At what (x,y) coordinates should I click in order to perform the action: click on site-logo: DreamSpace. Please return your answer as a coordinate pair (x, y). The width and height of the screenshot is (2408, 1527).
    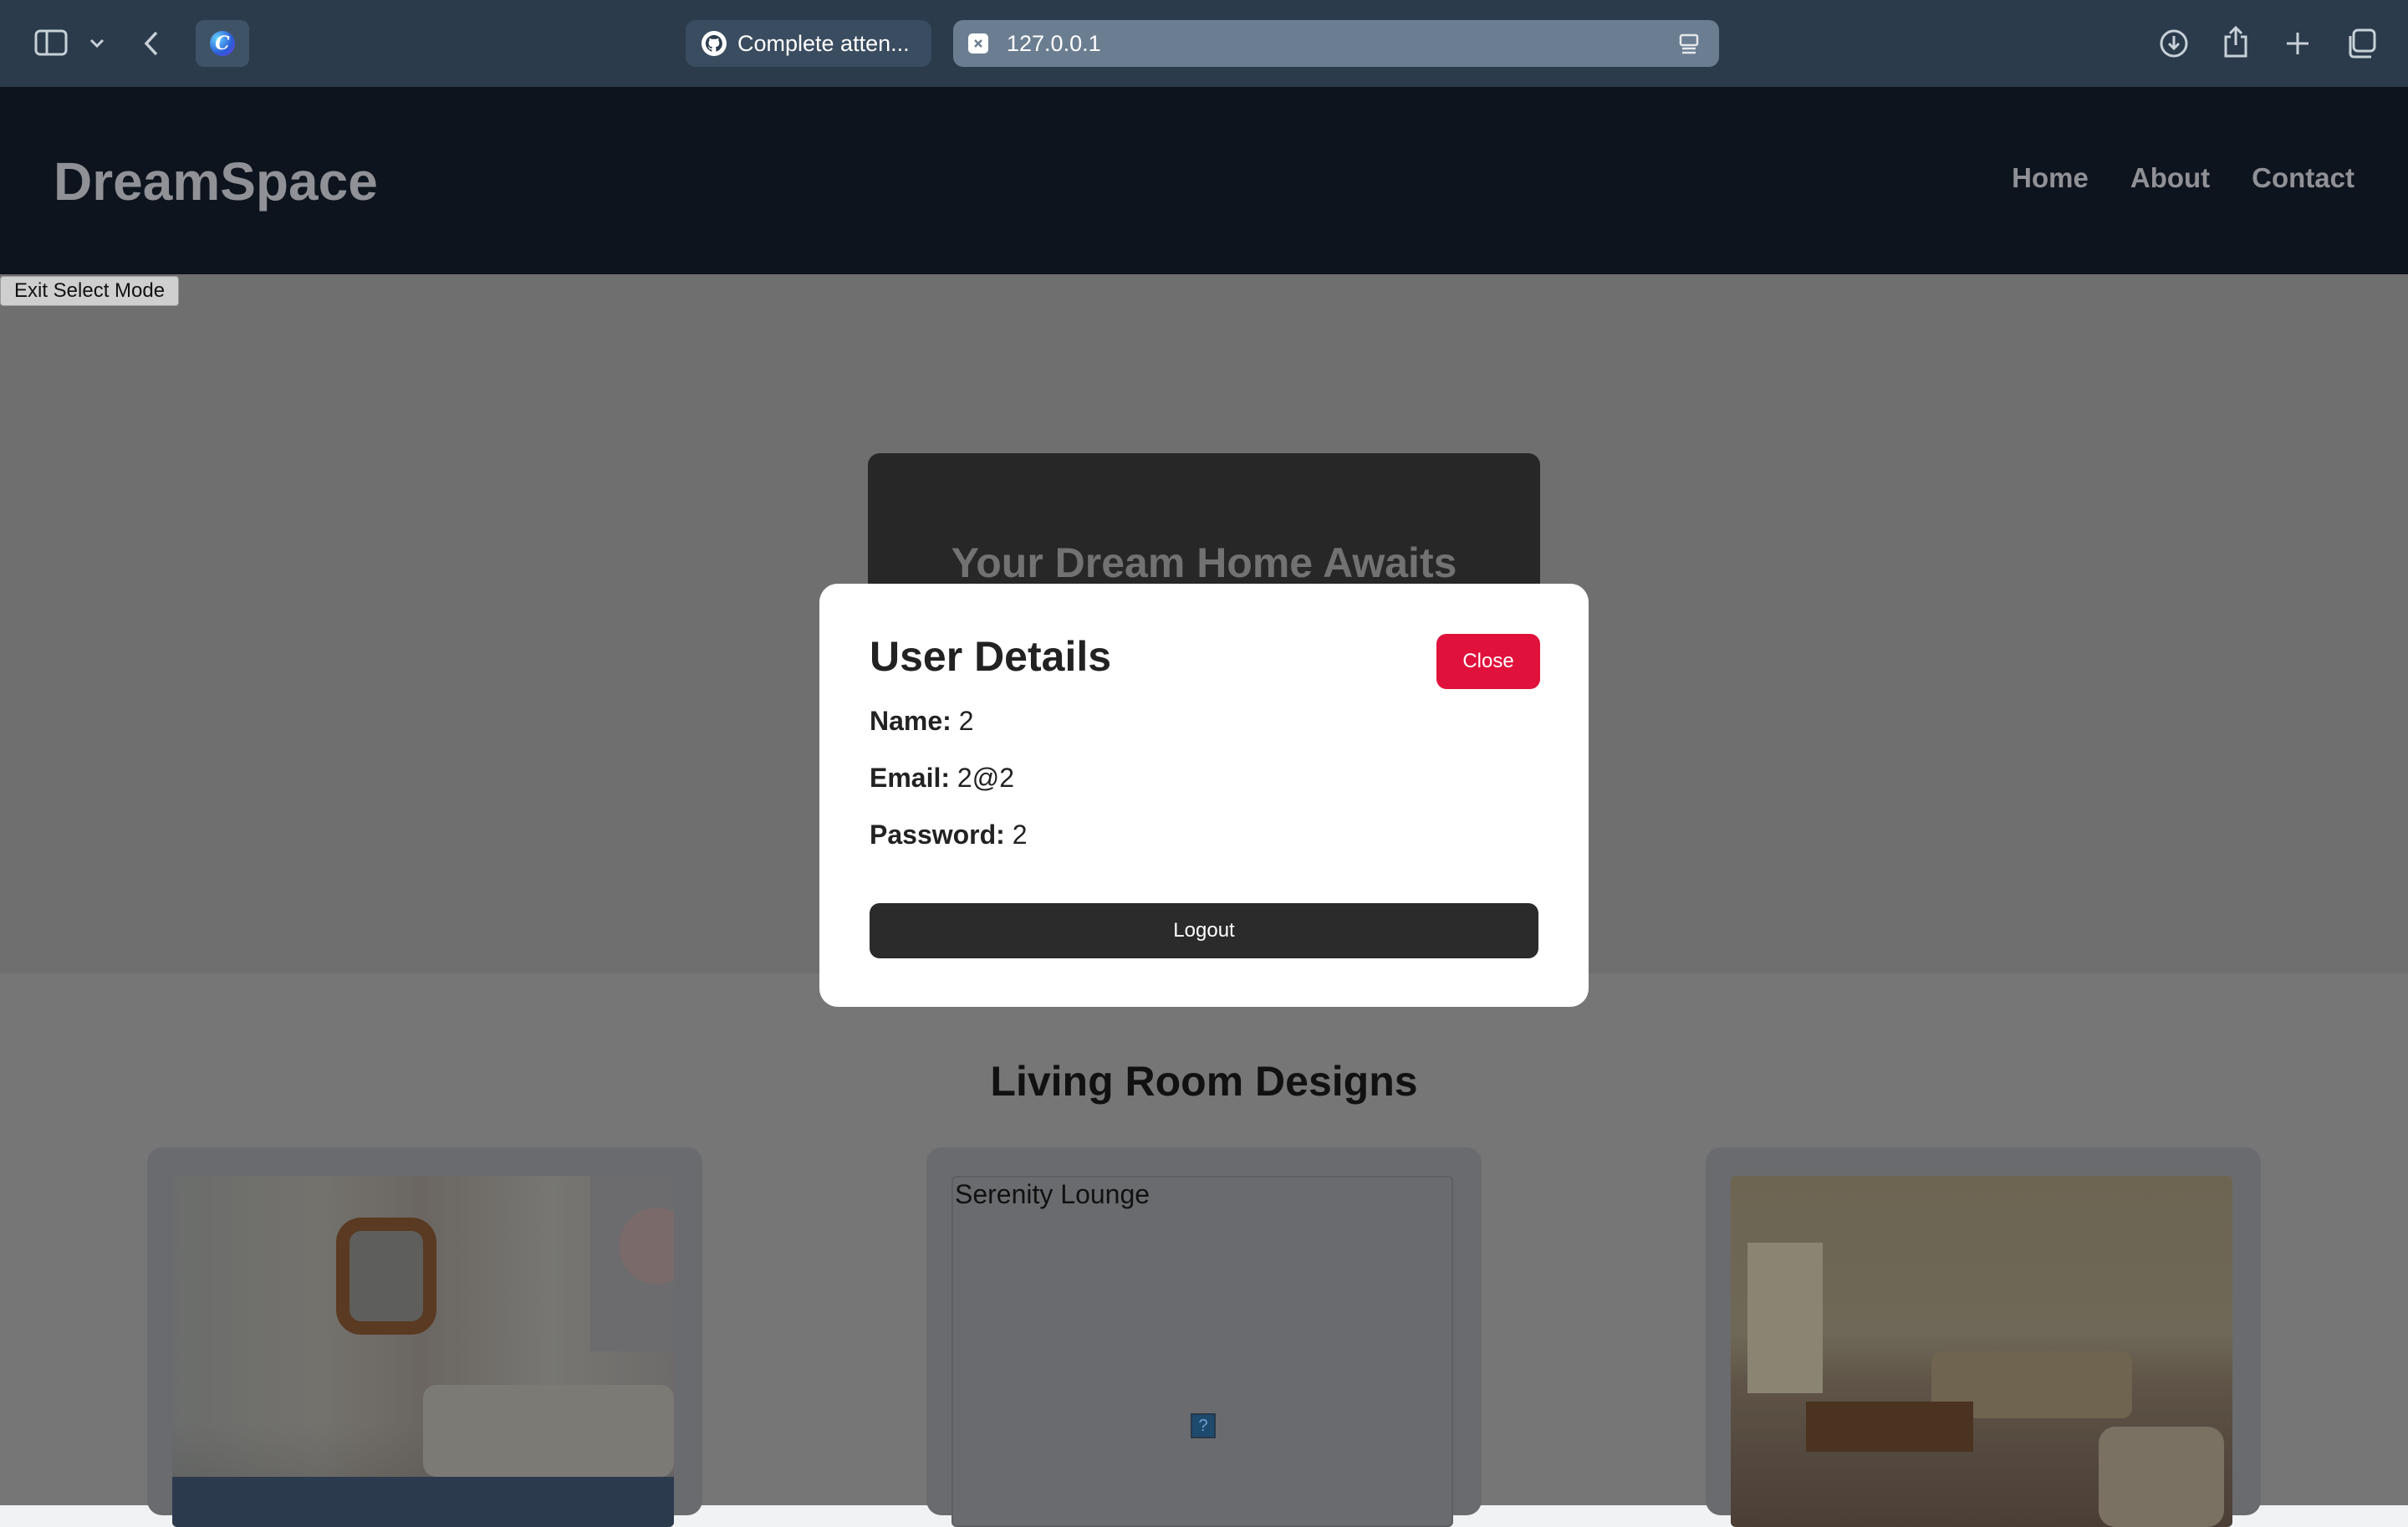
    Looking at the image, I should click on (216, 182).